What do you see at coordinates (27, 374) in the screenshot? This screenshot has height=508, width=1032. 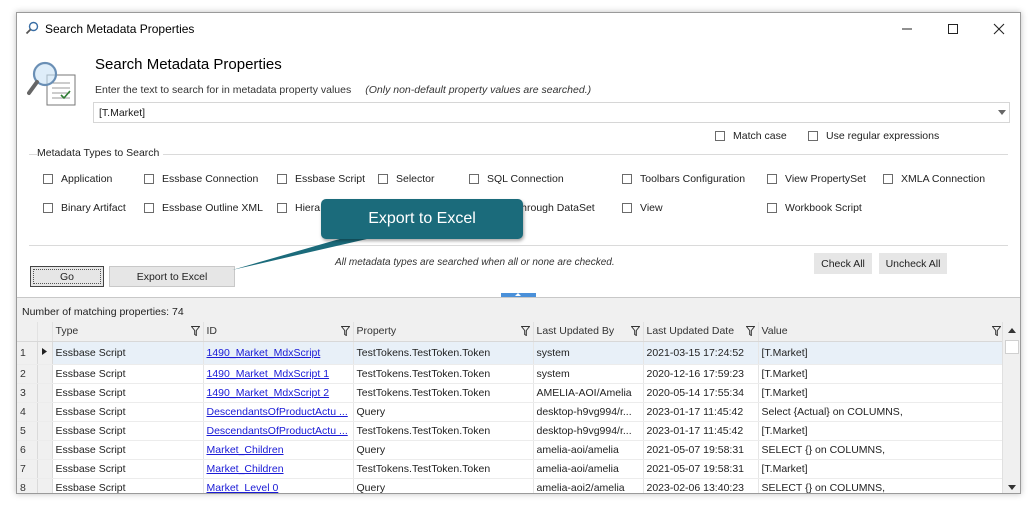 I see `row-number: 2` at bounding box center [27, 374].